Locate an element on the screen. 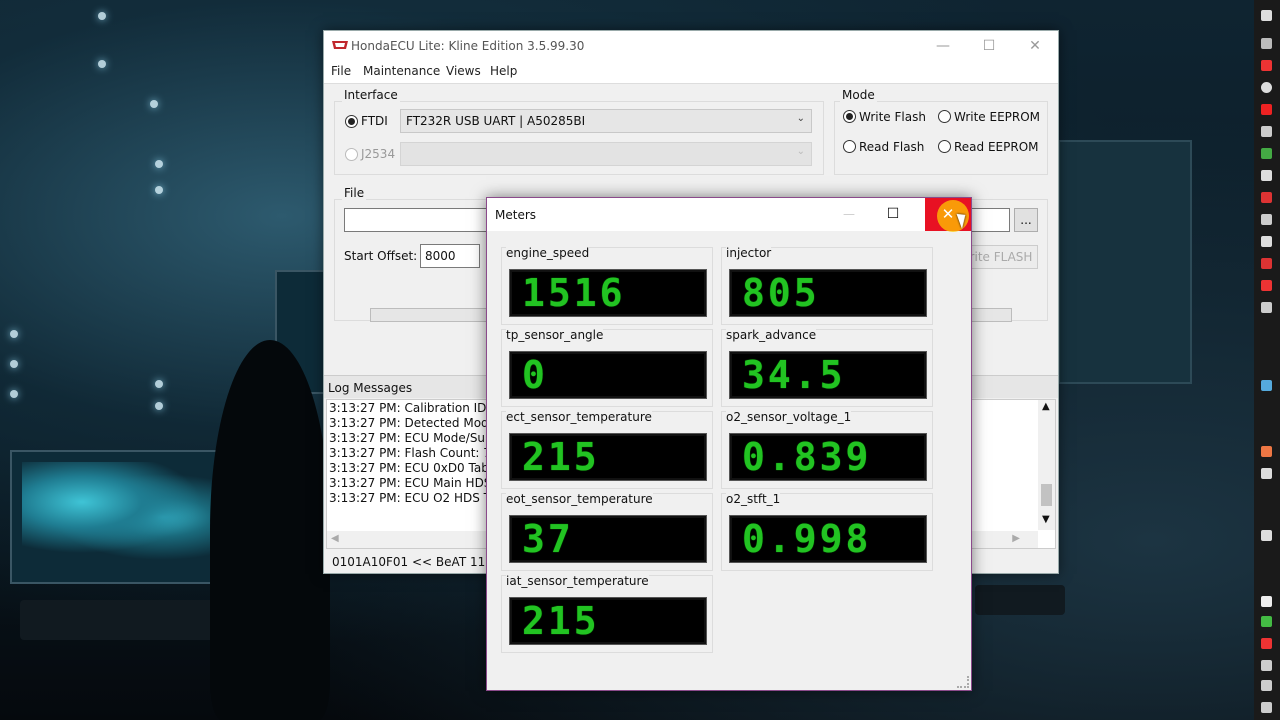 This screenshot has width=1280, height=720. resize-grip is located at coordinates (963, 682).